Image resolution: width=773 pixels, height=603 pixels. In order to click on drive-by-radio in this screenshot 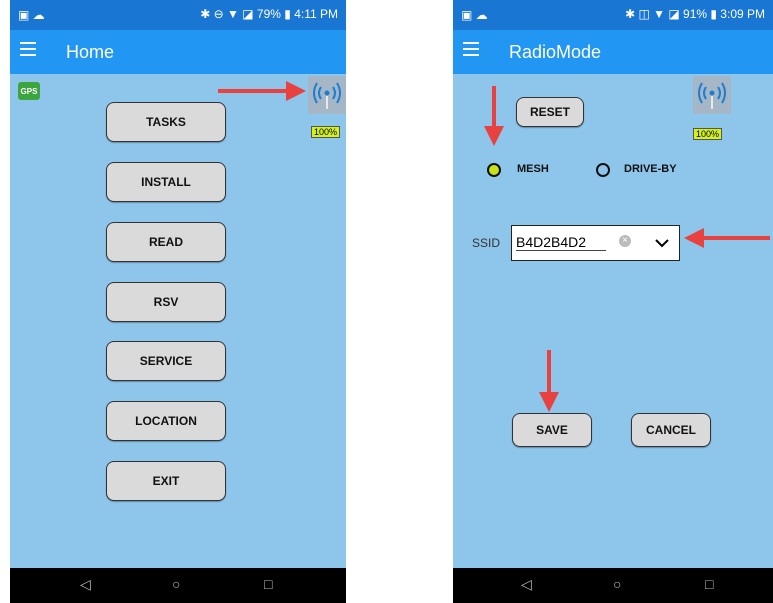, I will do `click(603, 170)`.